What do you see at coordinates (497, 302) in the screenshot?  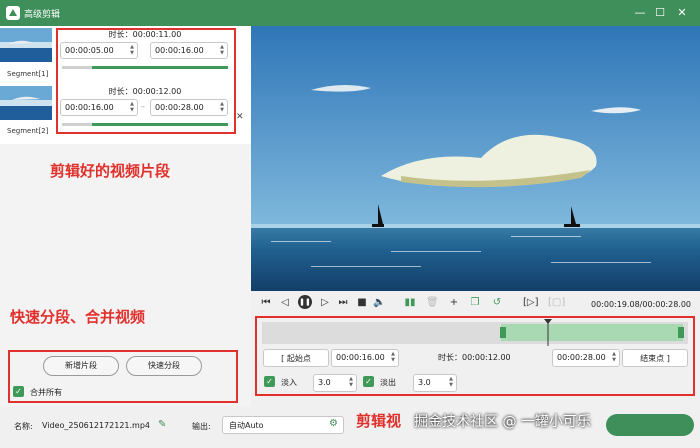 I see `undo-icon: ↺` at bounding box center [497, 302].